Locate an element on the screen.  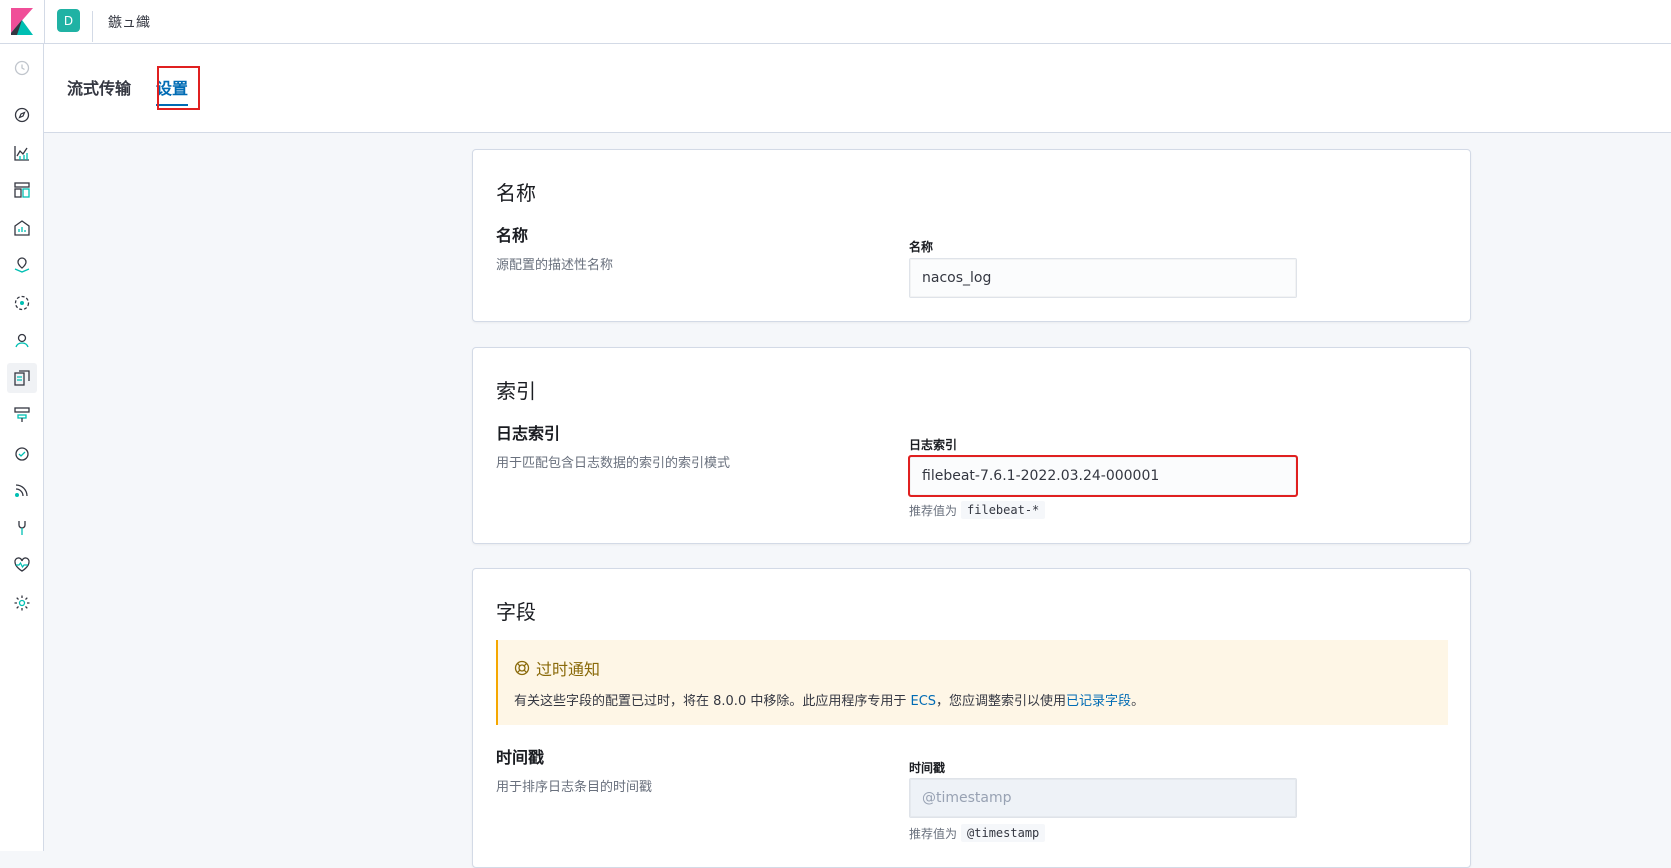
tab-settings-highlight is located at coordinates (178, 88).